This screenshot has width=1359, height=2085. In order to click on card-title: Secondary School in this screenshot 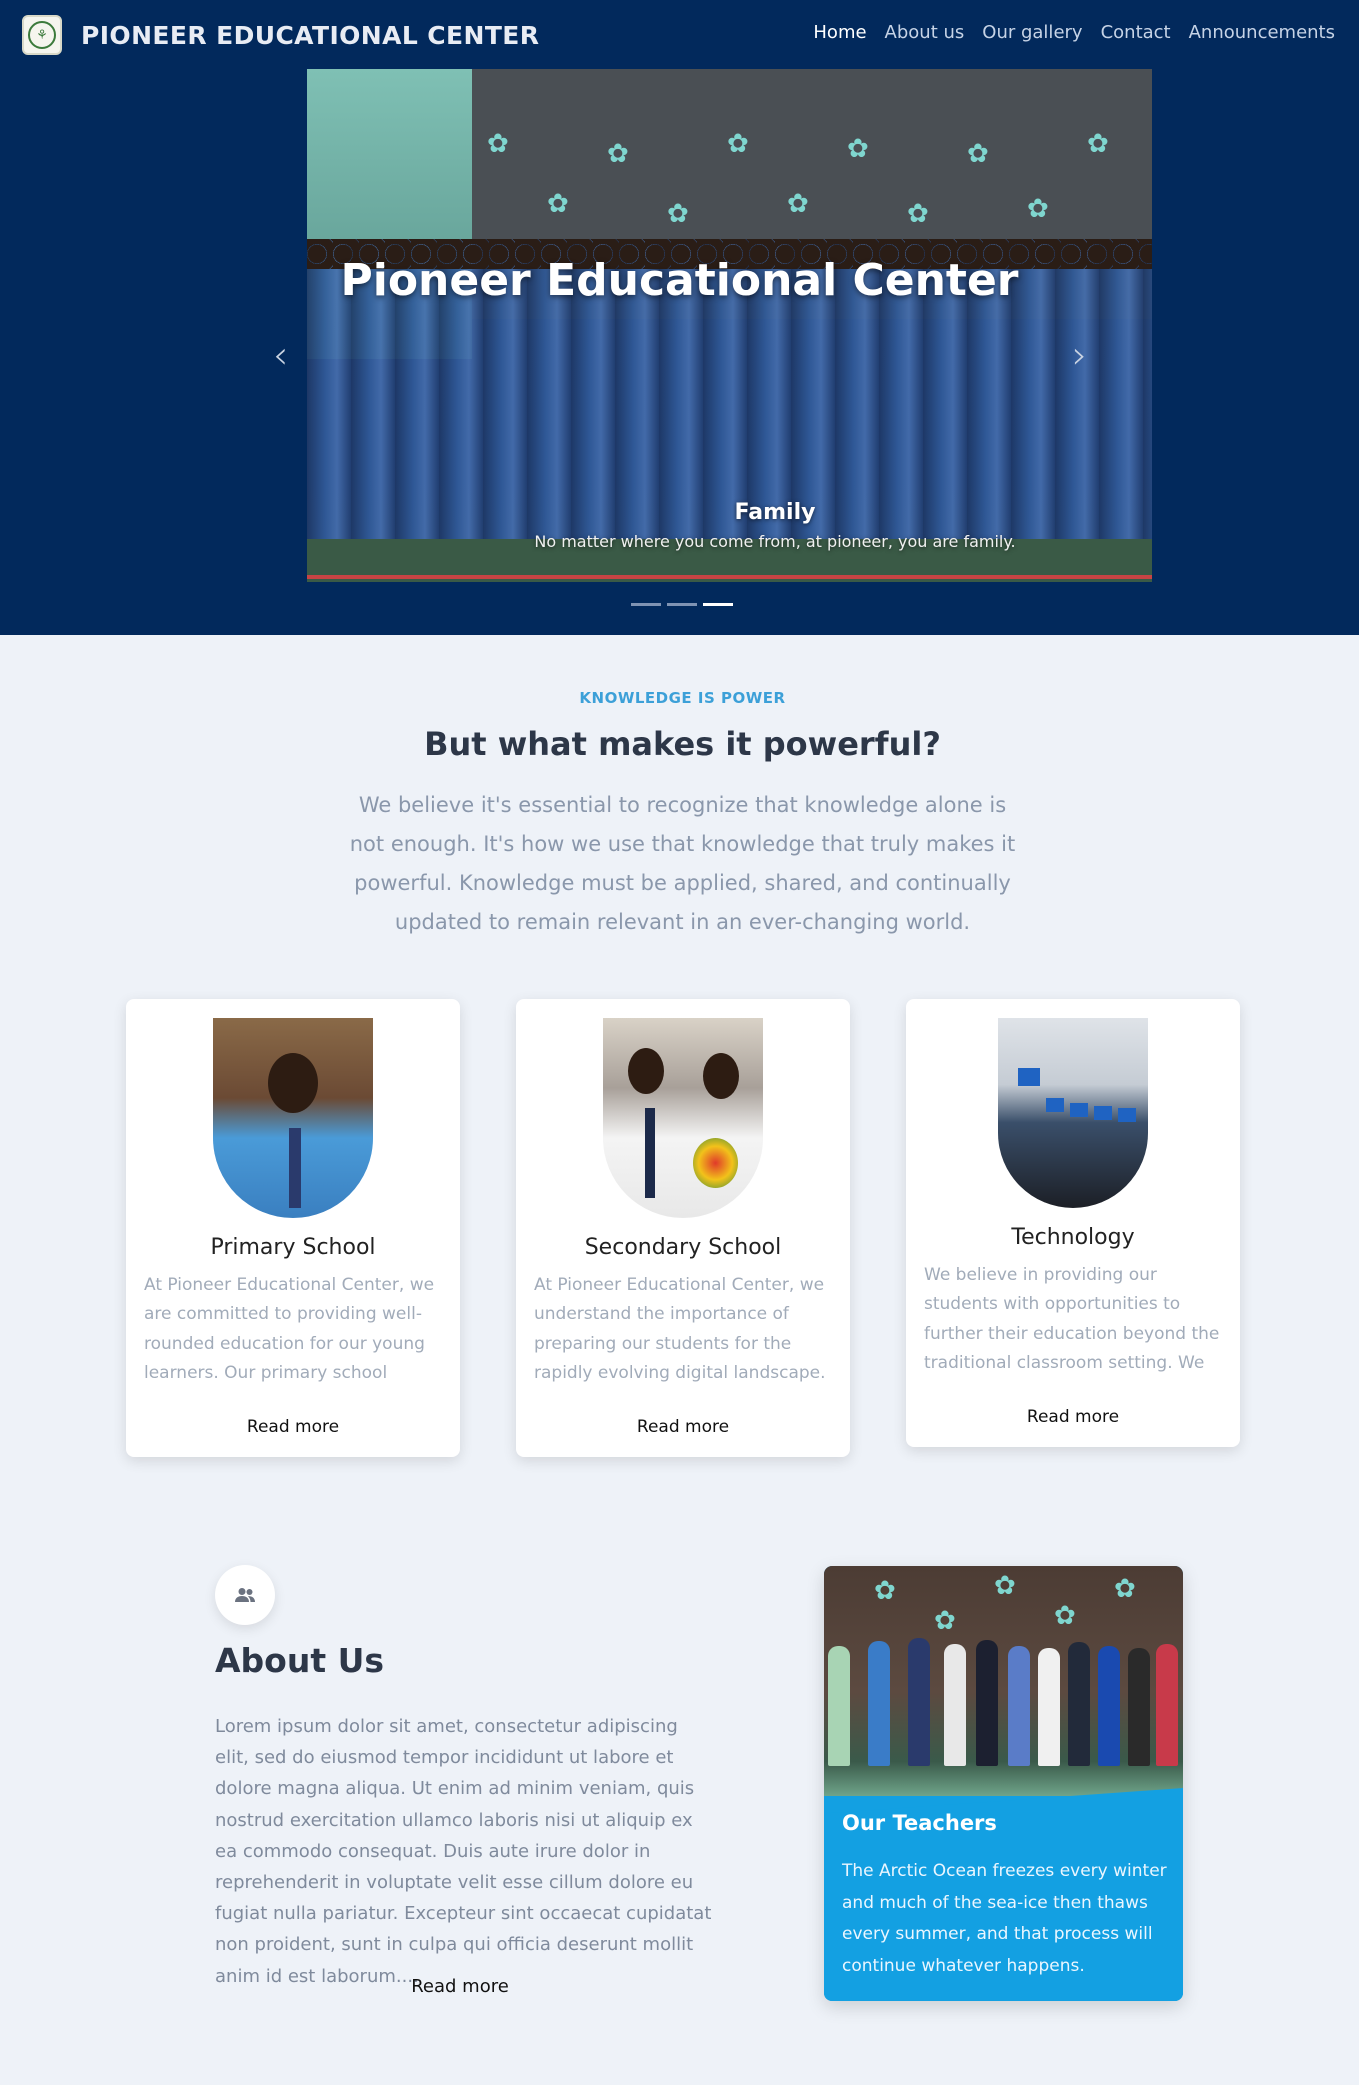, I will do `click(683, 1247)`.